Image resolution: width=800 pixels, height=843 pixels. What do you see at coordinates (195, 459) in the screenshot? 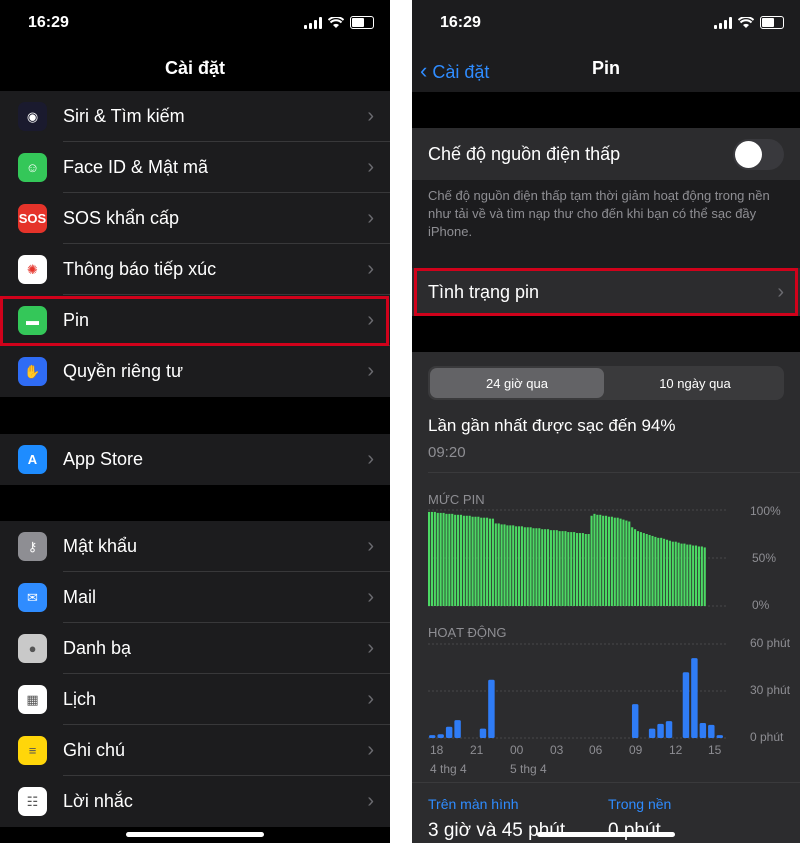
I see `settings-row: A App Store ›` at bounding box center [195, 459].